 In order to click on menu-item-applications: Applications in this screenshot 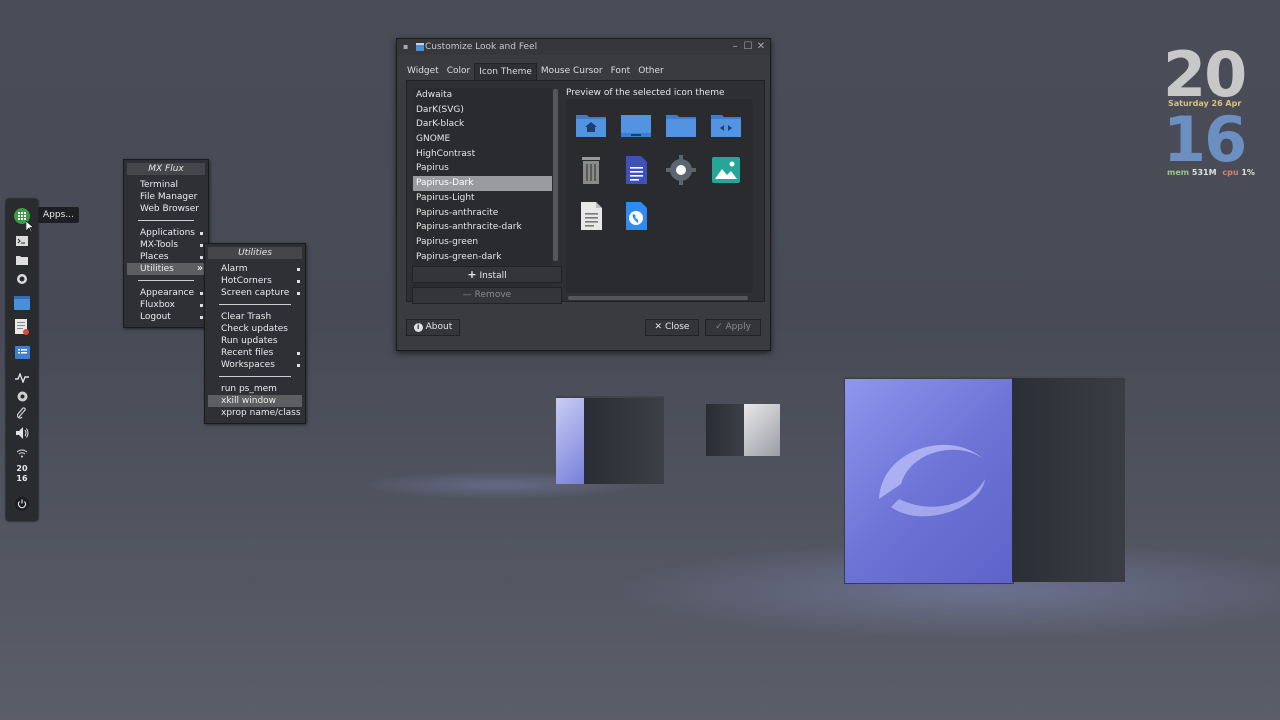, I will do `click(166, 233)`.